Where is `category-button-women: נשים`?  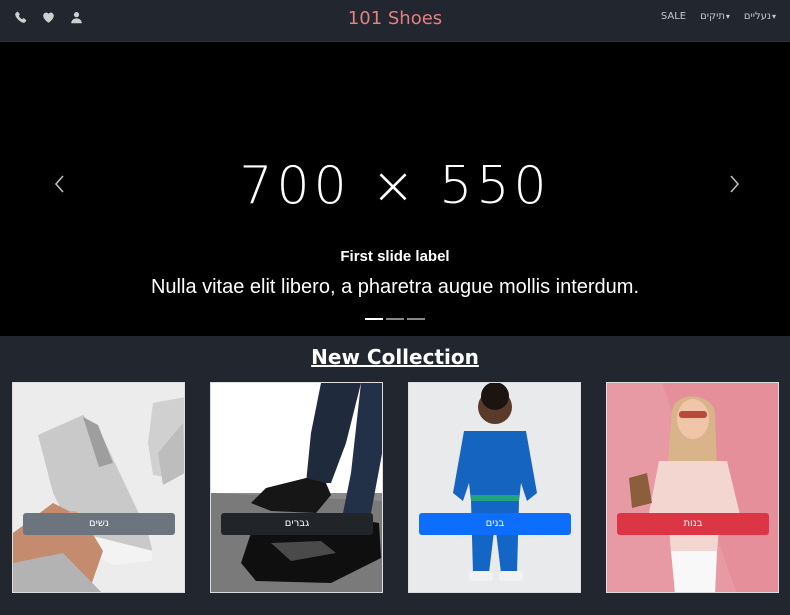 category-button-women: נשים is located at coordinates (99, 524).